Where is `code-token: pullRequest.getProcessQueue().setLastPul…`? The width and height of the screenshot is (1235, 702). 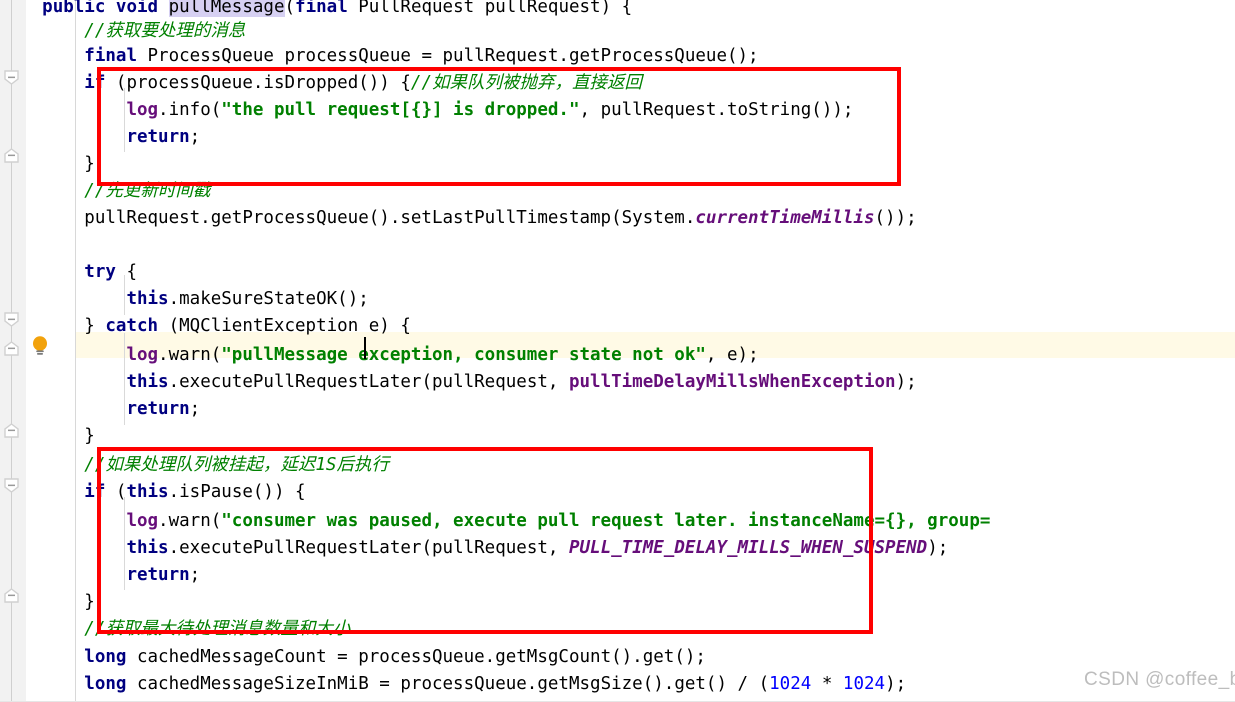 code-token: pullRequest.getProcessQueue().setLastPul… is located at coordinates (348, 218).